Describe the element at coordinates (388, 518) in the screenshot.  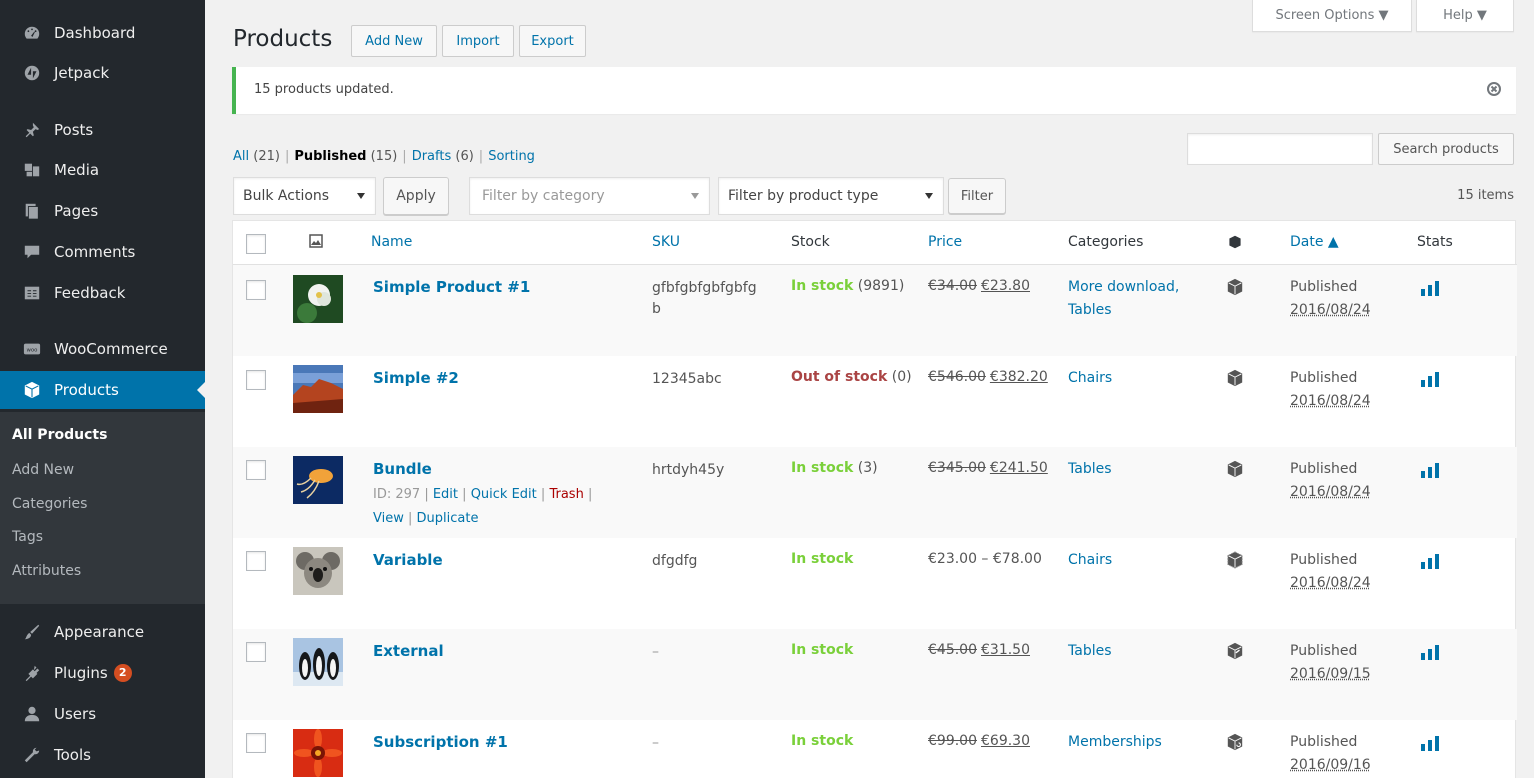
I see `view-link: View` at that location.